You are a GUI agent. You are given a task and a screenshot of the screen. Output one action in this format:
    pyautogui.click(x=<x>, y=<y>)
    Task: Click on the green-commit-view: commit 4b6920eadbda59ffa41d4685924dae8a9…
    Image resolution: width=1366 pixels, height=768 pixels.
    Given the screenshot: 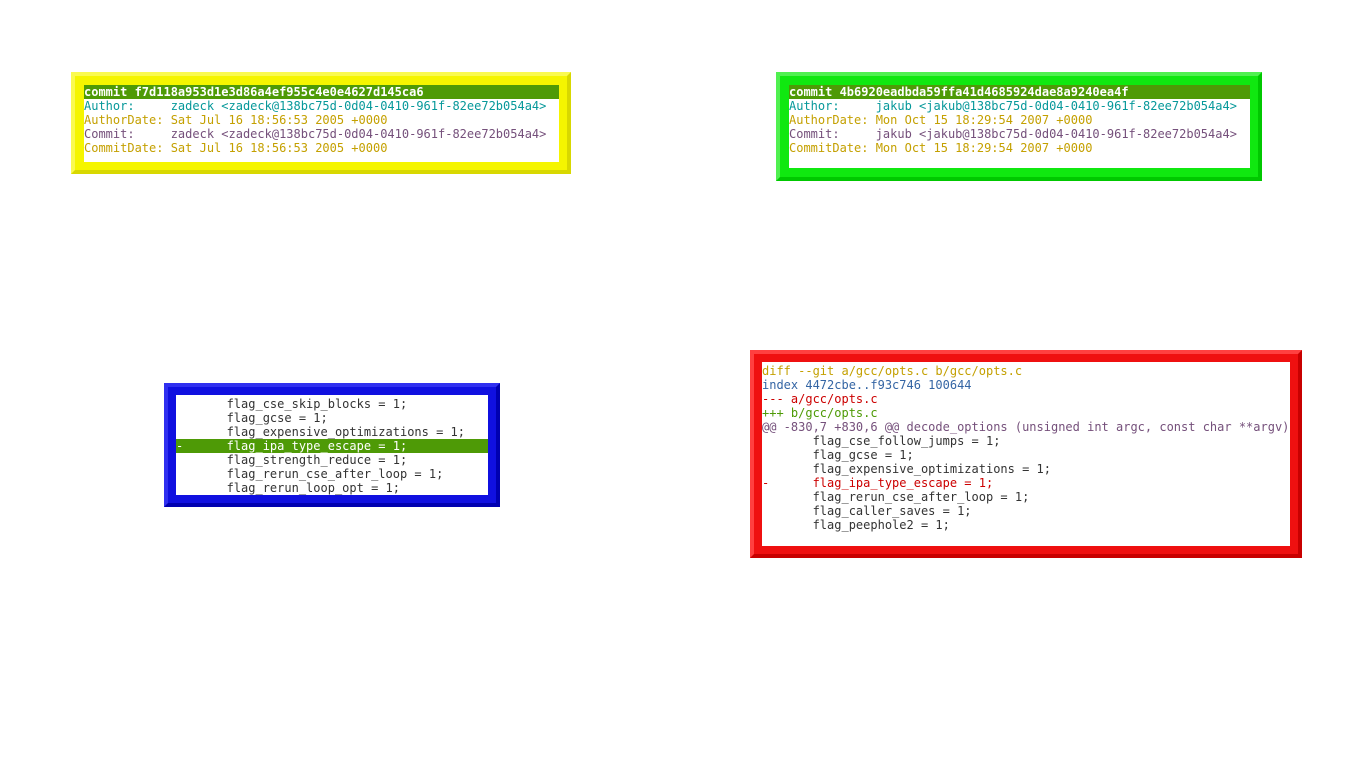 What is the action you would take?
    pyautogui.click(x=1019, y=126)
    